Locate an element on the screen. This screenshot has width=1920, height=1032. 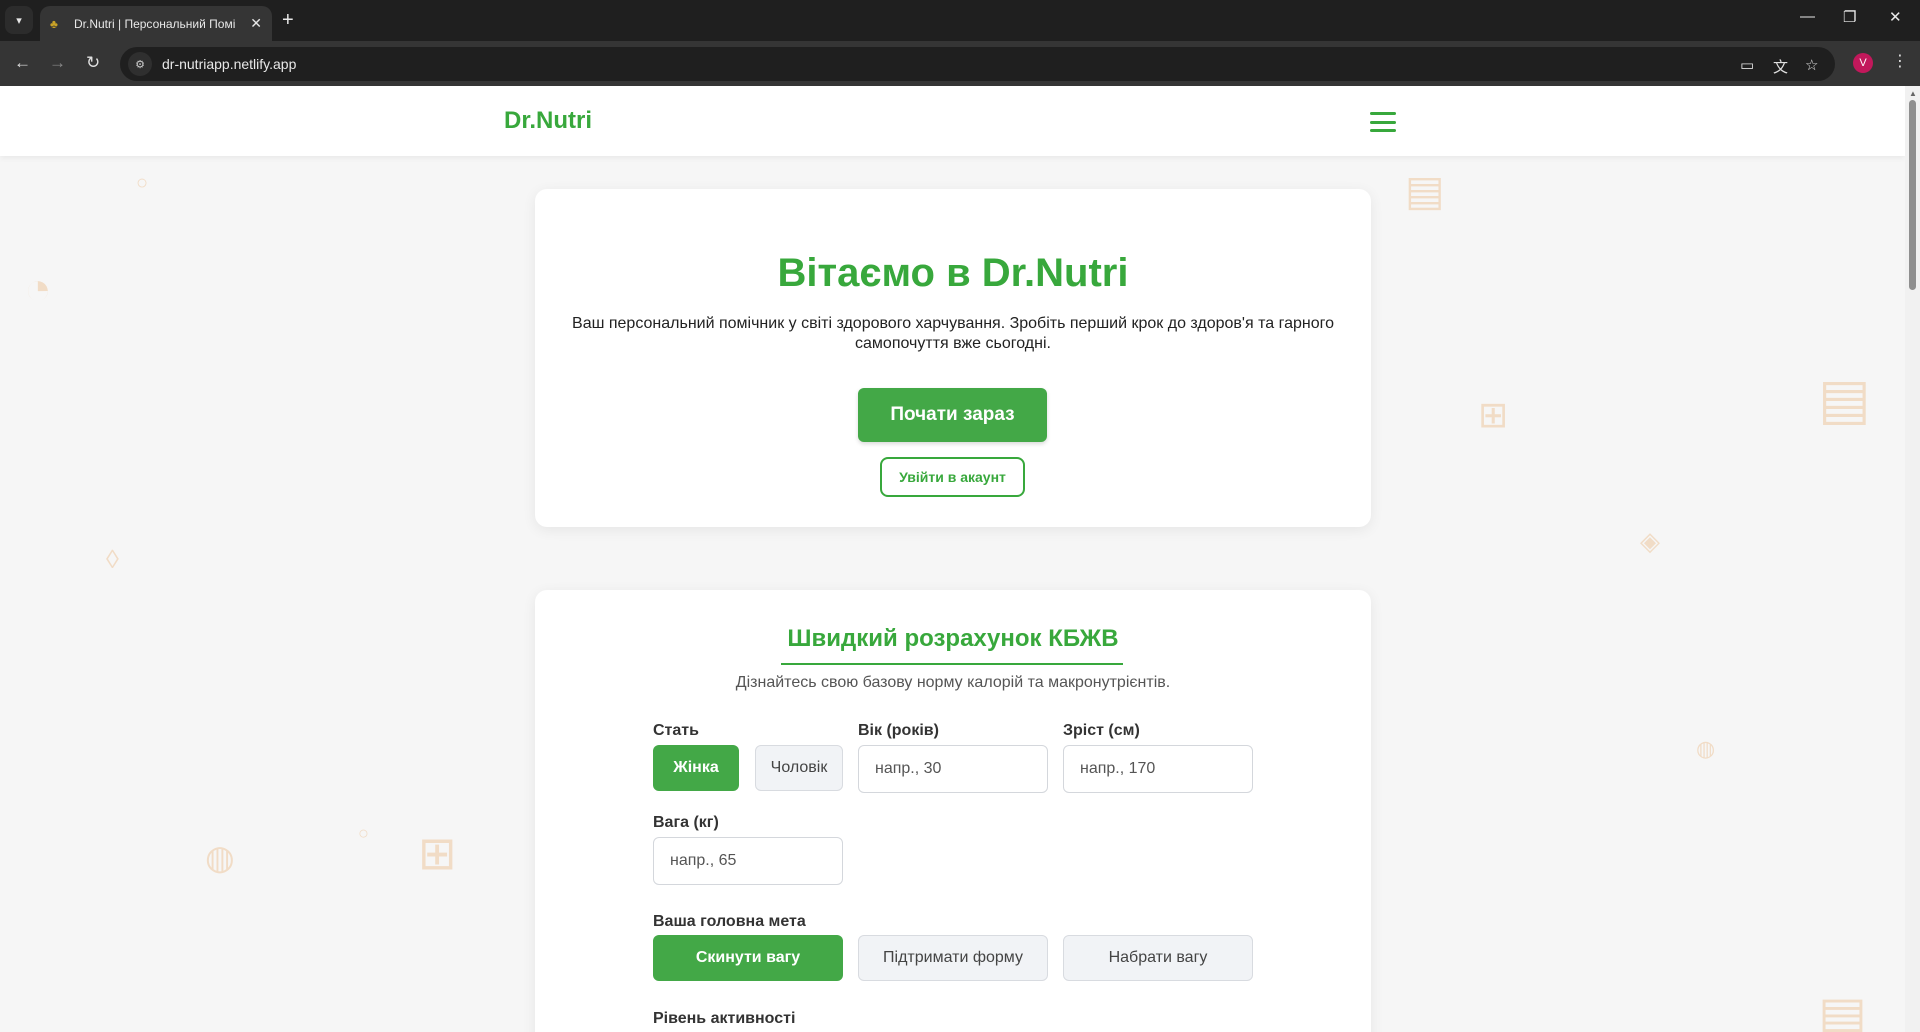
back-icon: ← is located at coordinates (22, 63).